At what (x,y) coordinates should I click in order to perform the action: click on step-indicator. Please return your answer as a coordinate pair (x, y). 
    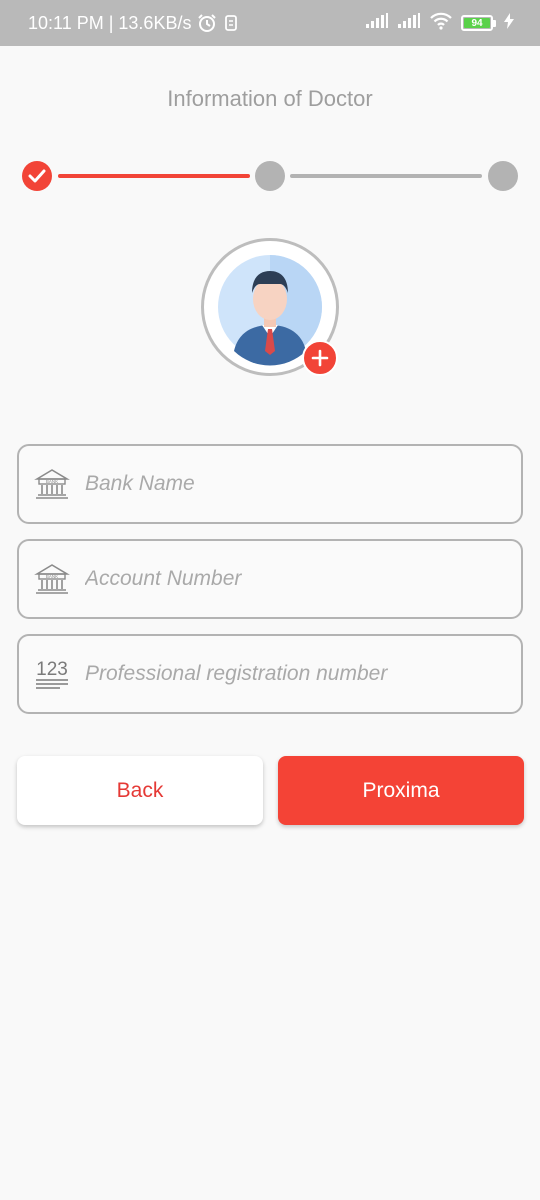
    Looking at the image, I should click on (270, 176).